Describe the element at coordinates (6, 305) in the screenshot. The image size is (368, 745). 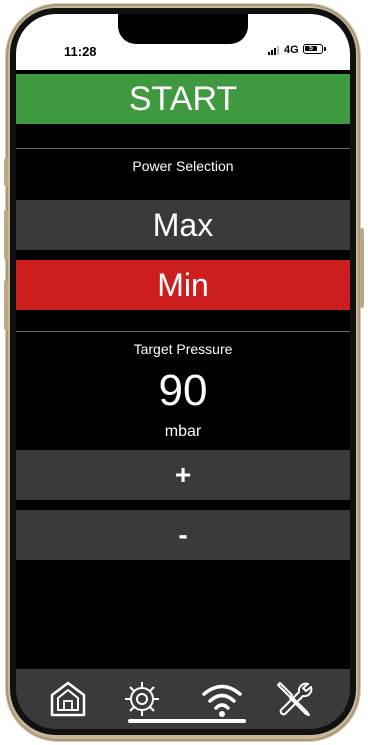
I see `volume-down-button` at that location.